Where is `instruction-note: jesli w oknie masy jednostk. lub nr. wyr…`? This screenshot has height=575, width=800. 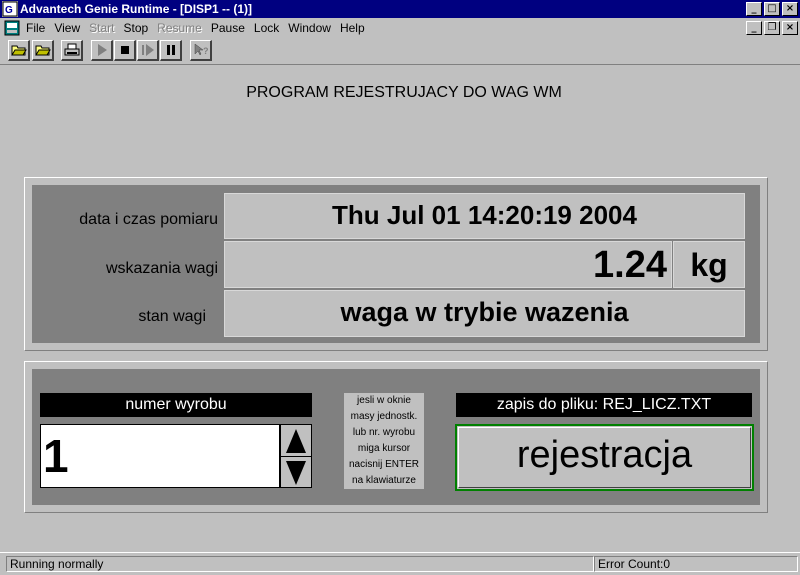 instruction-note: jesli w oknie masy jednostk. lub nr. wyr… is located at coordinates (384, 441).